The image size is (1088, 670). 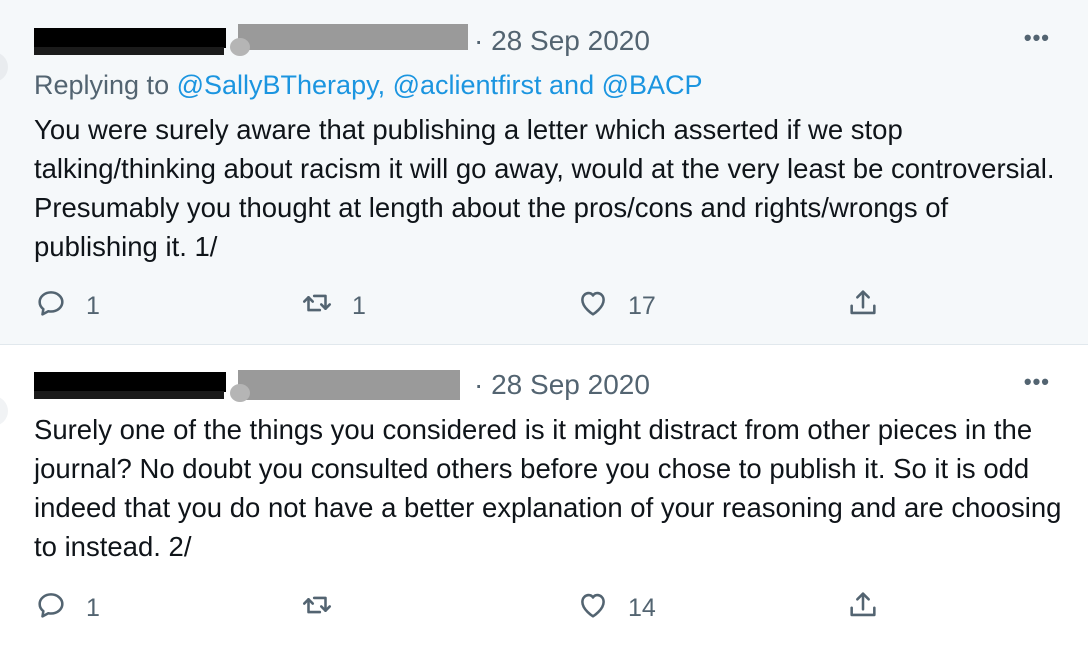 I want to click on like-button: 14, so click(x=616, y=608).